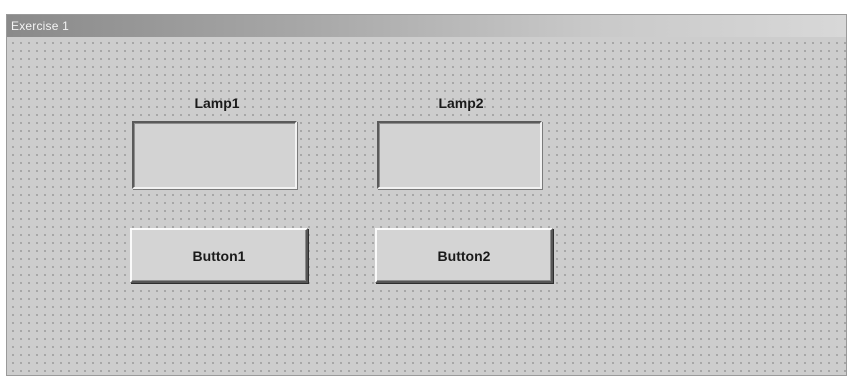 The height and width of the screenshot is (380, 855). Describe the element at coordinates (426, 26) in the screenshot. I see `title-bar: Exercise 1` at that location.